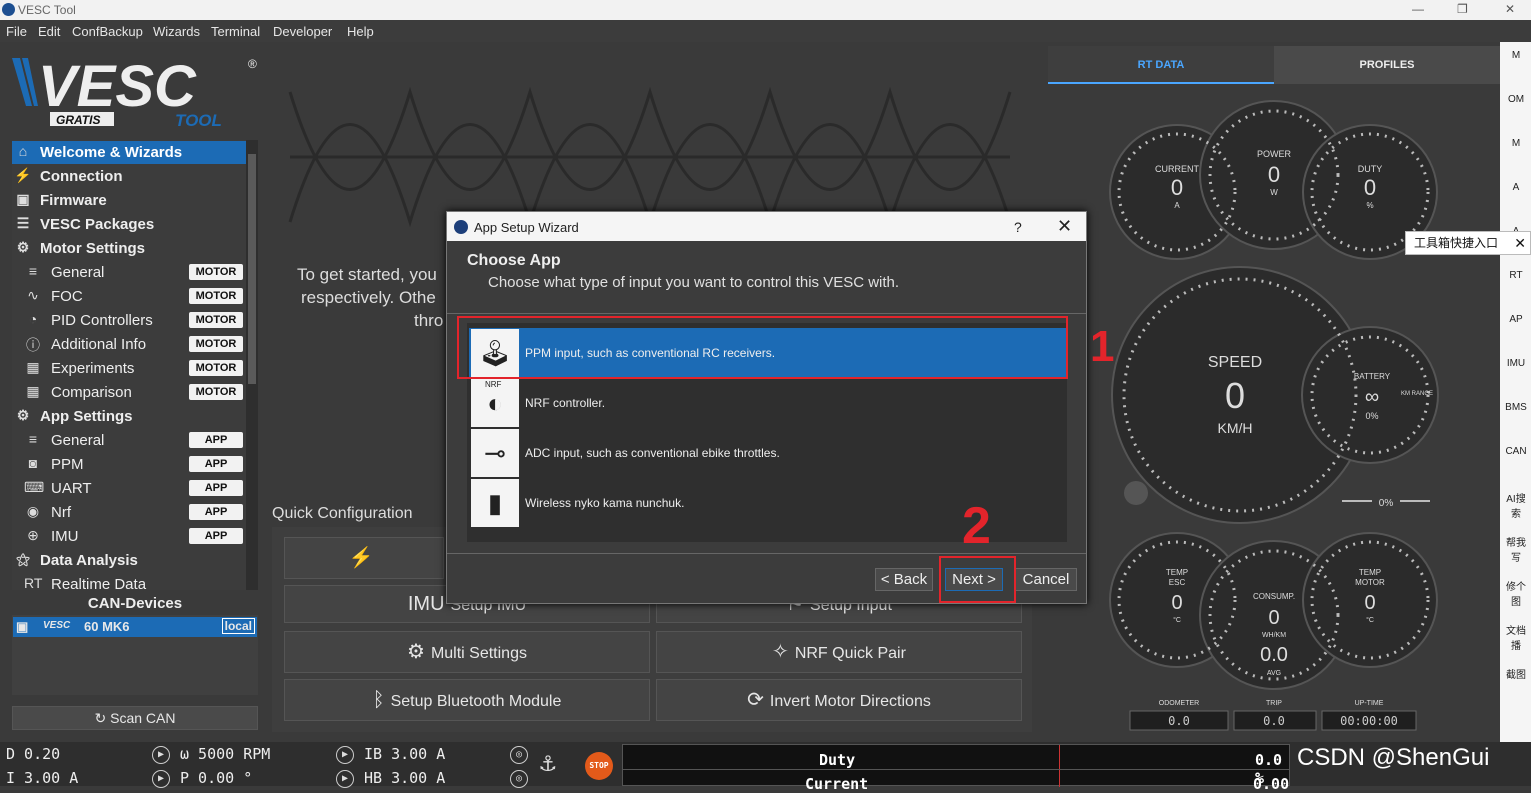 The width and height of the screenshot is (1531, 793). I want to click on tab-rt-data: RT DATA, so click(1161, 65).